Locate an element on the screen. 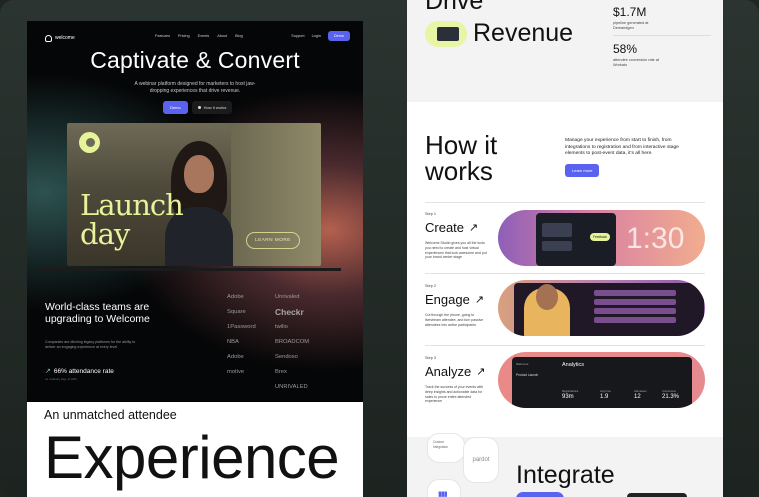  dashboard-stat: Conversion 21.3% is located at coordinates (671, 394).